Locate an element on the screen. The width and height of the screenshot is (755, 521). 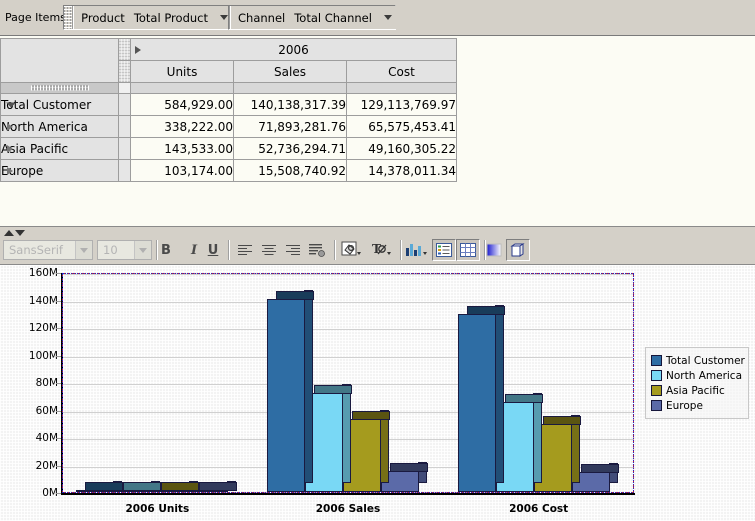
row-header-north-america: North America is located at coordinates (59, 126).